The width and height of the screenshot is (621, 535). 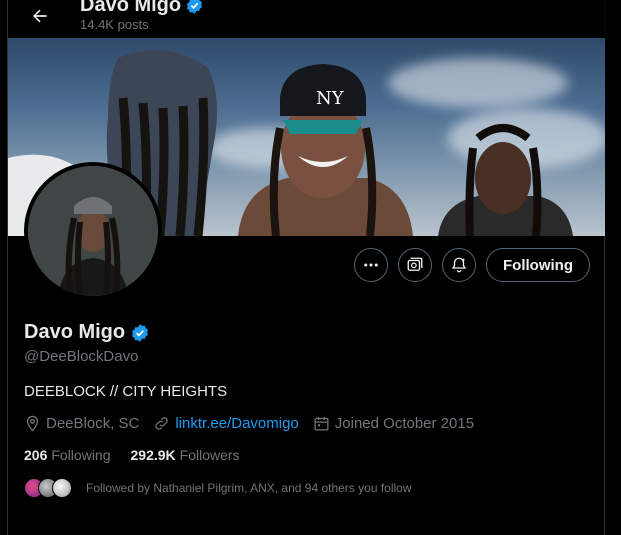 What do you see at coordinates (209, 455) in the screenshot?
I see `followers-label: Followers` at bounding box center [209, 455].